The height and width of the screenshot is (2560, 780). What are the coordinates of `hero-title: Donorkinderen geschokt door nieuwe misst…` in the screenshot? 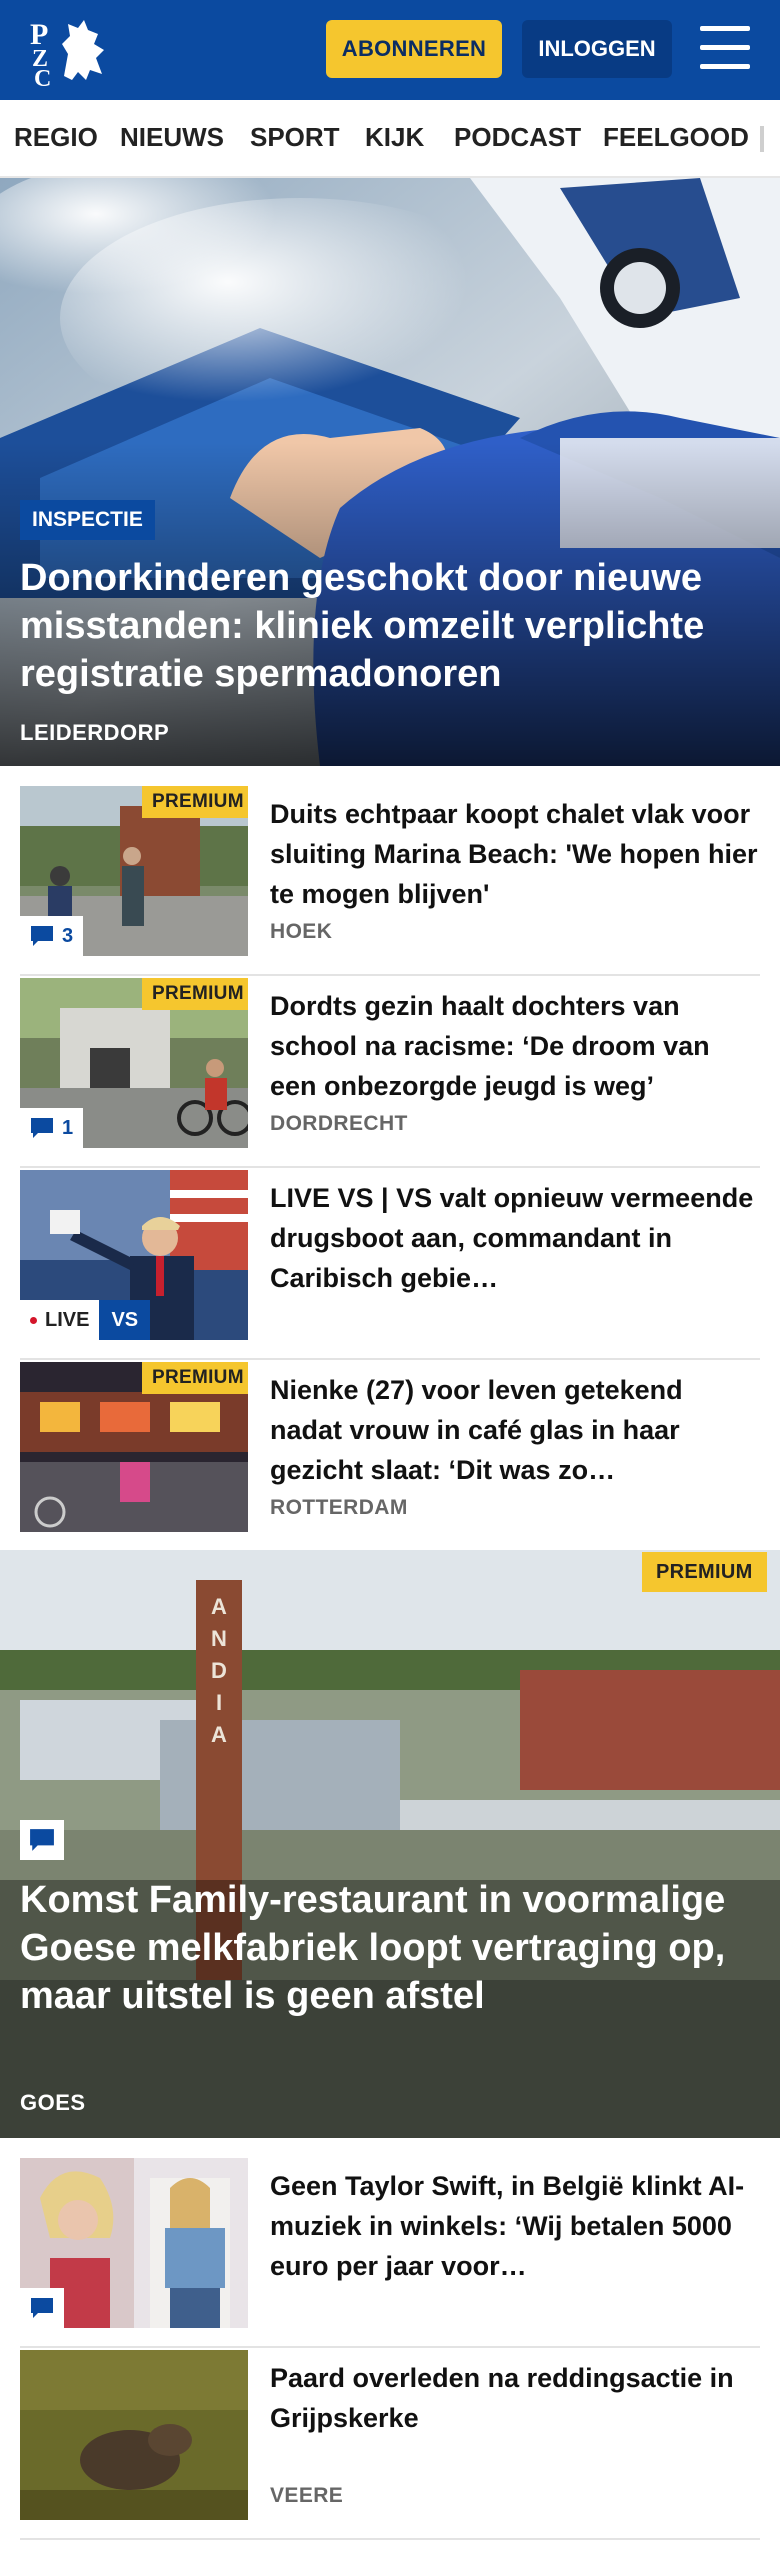 It's located at (395, 626).